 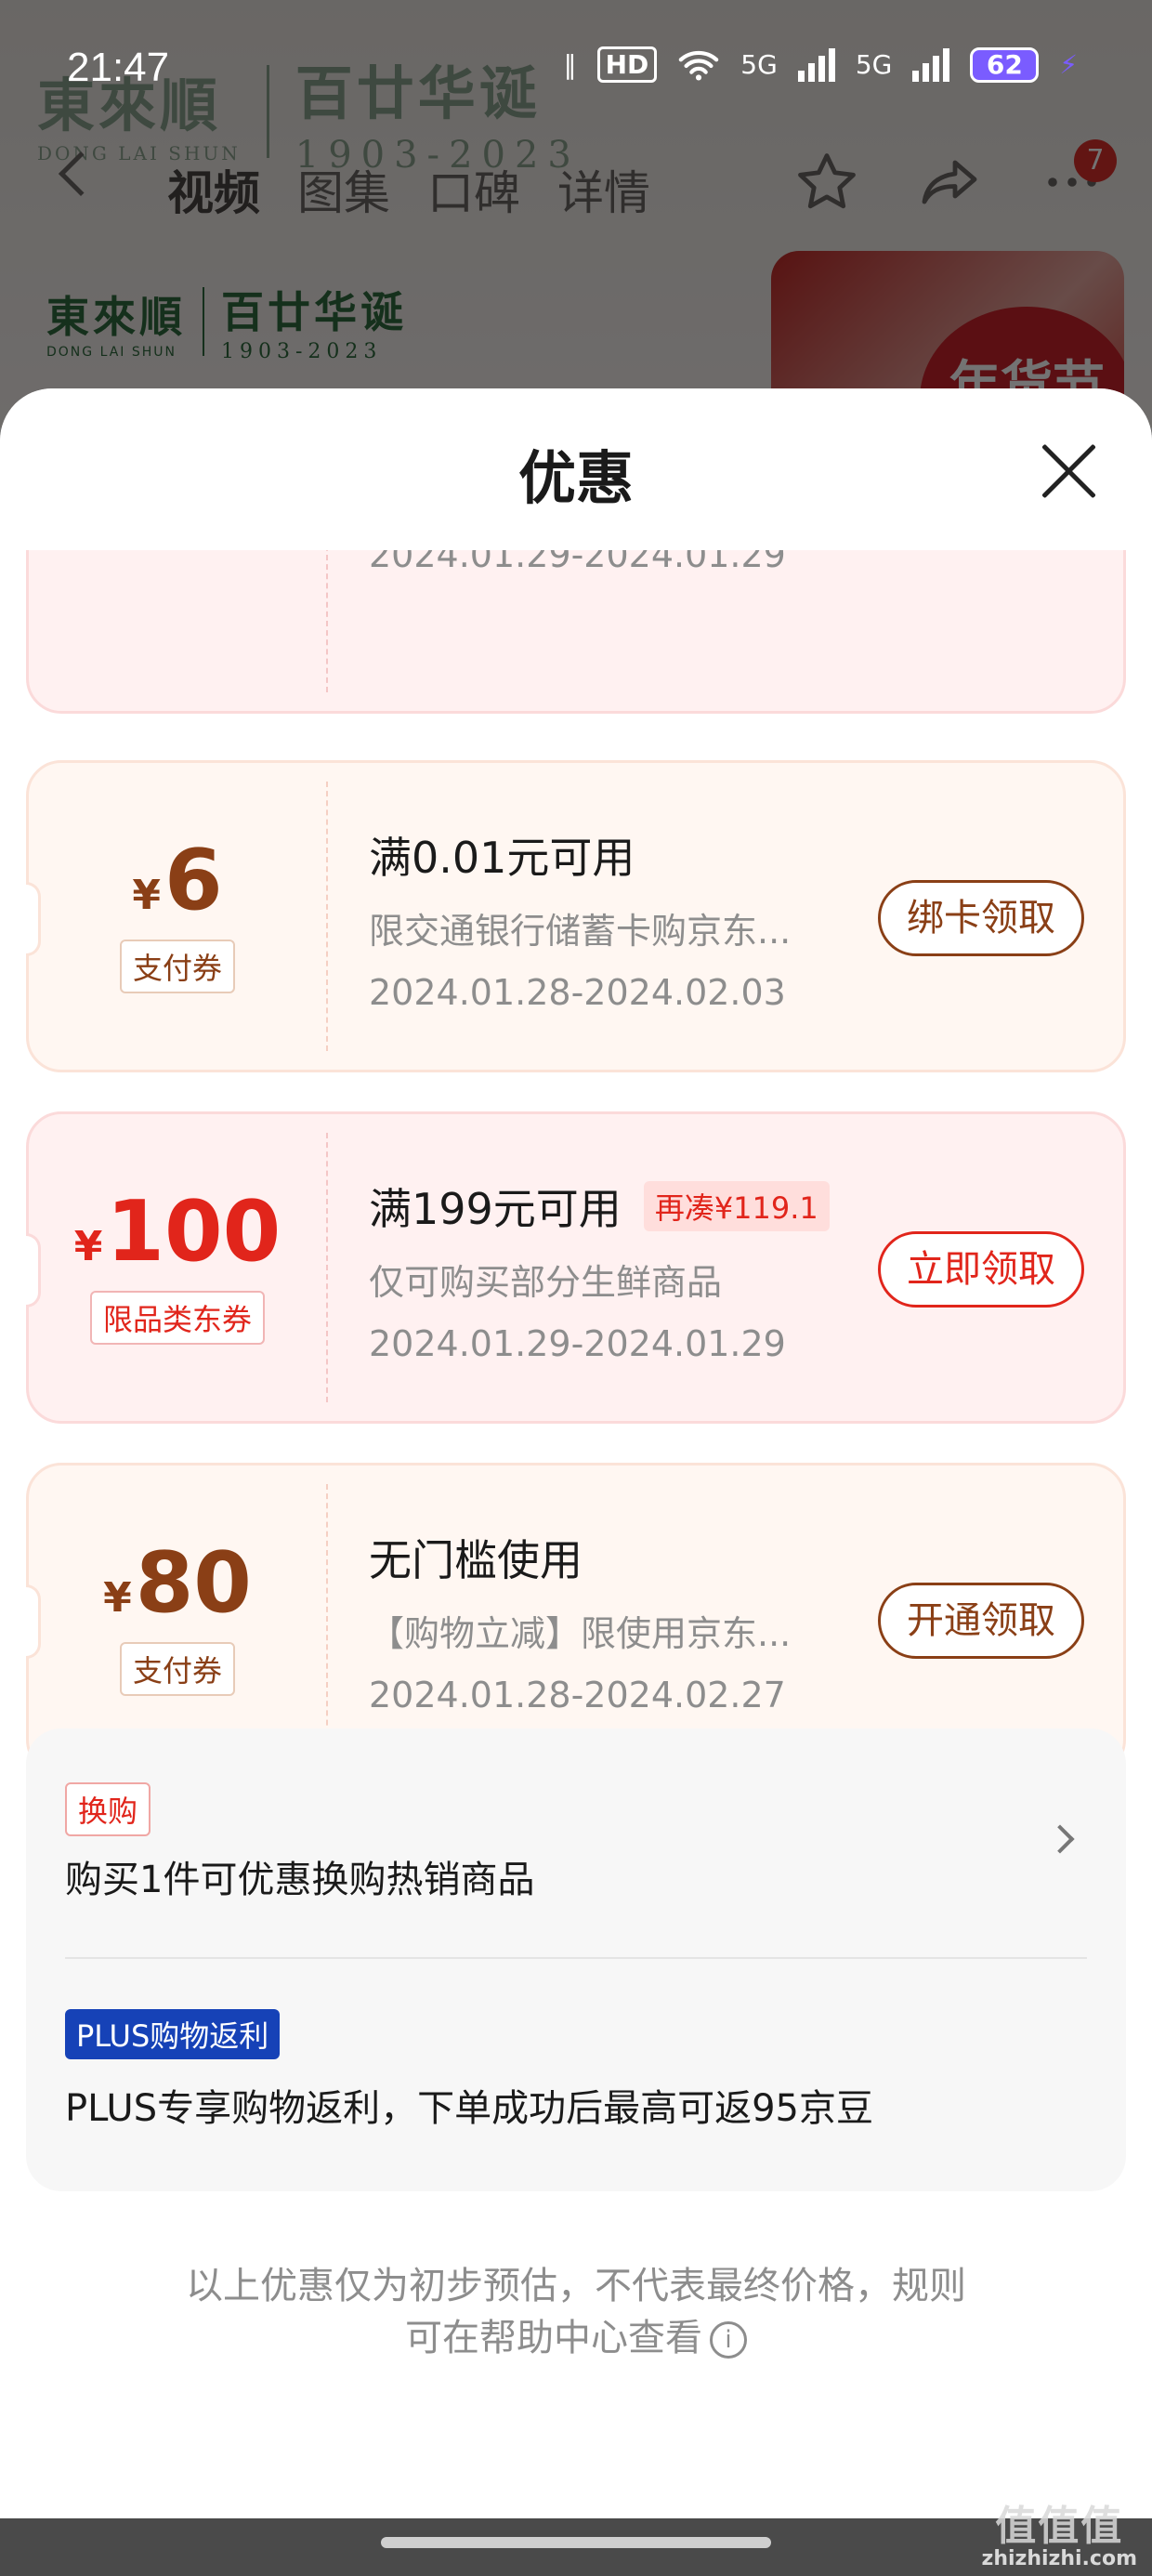 What do you see at coordinates (502, 858) in the screenshot?
I see `condition-text: 满0.01元可用` at bounding box center [502, 858].